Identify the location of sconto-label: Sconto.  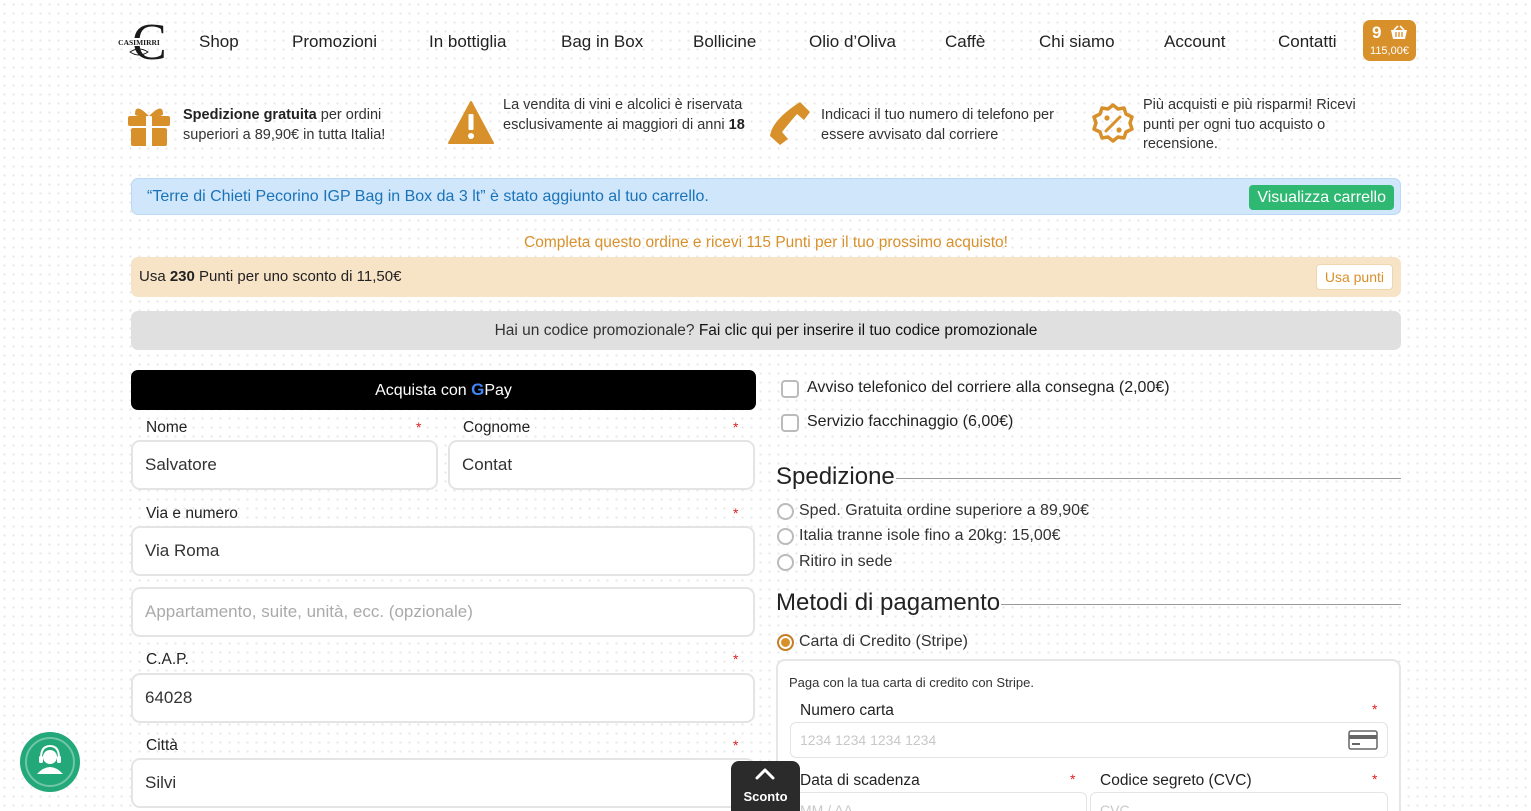
(765, 796).